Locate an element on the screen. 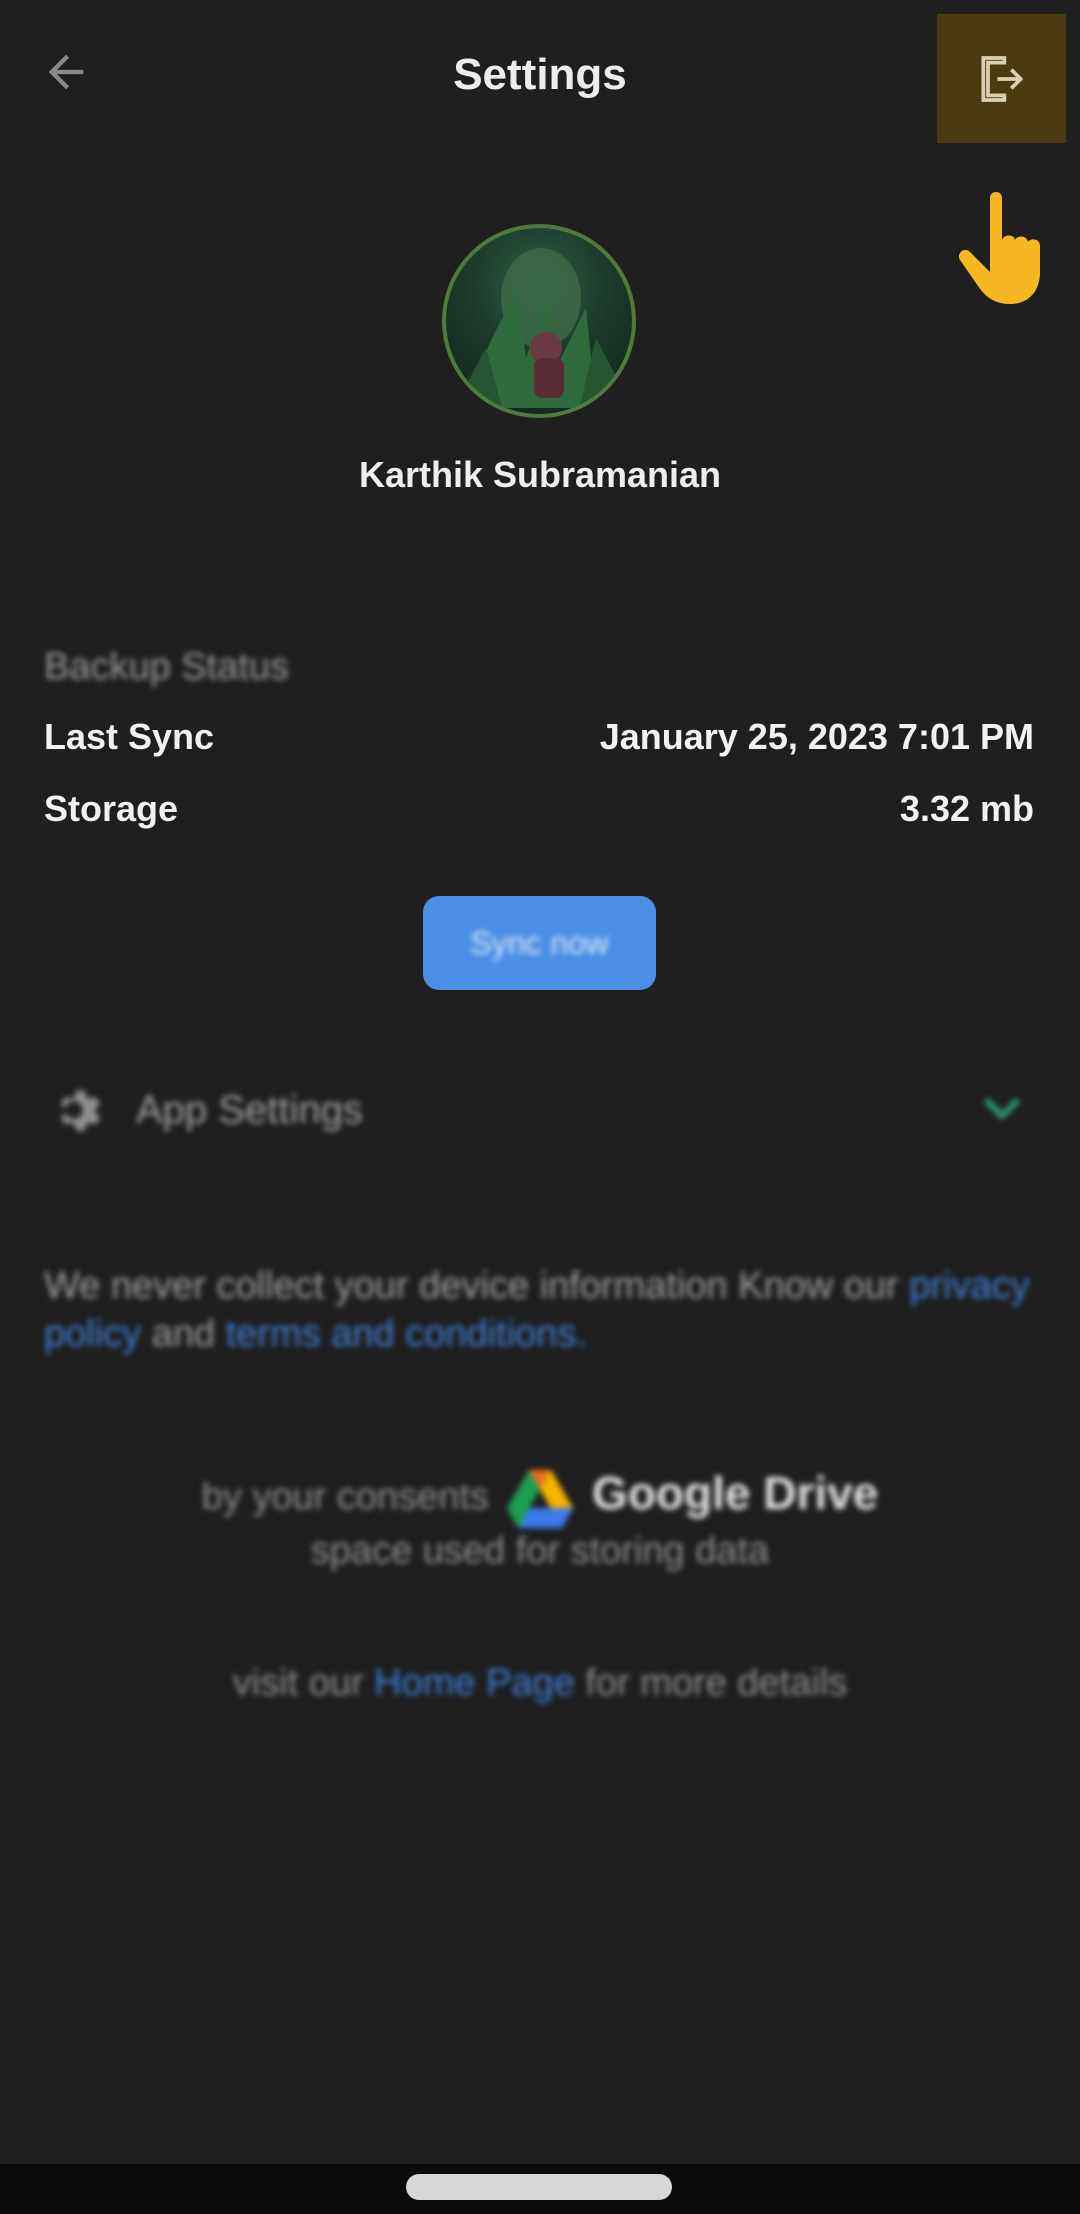  home-page-link: Home Page is located at coordinates (474, 1683).